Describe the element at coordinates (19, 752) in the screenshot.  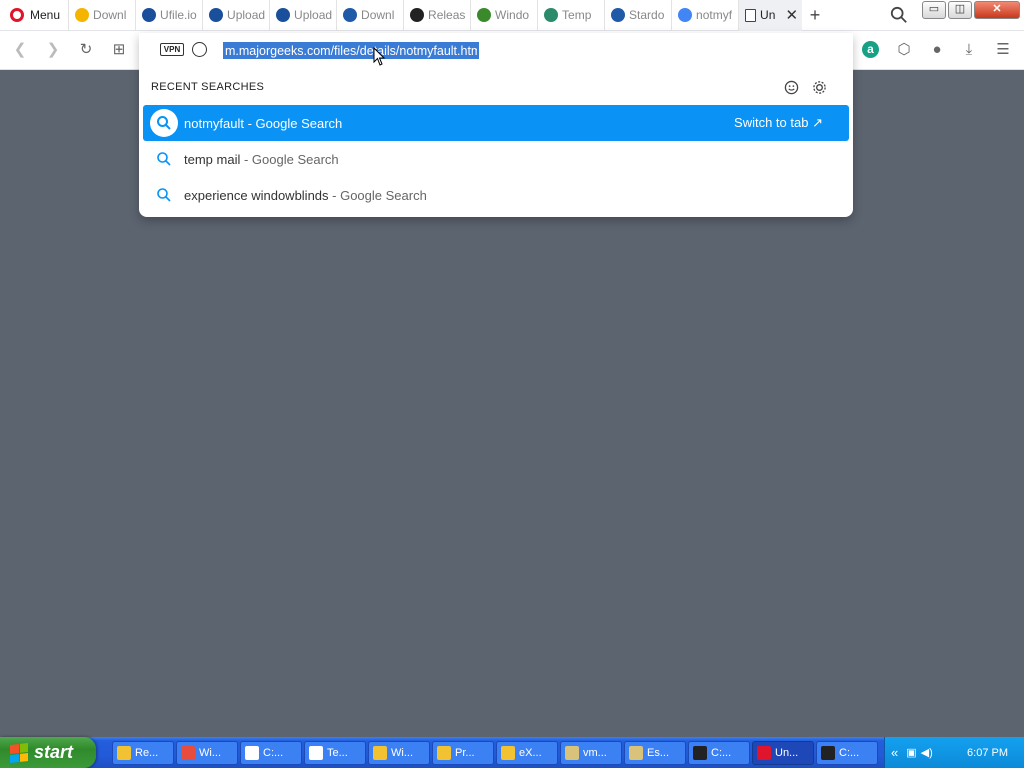
I see `windows-flag-icon` at that location.